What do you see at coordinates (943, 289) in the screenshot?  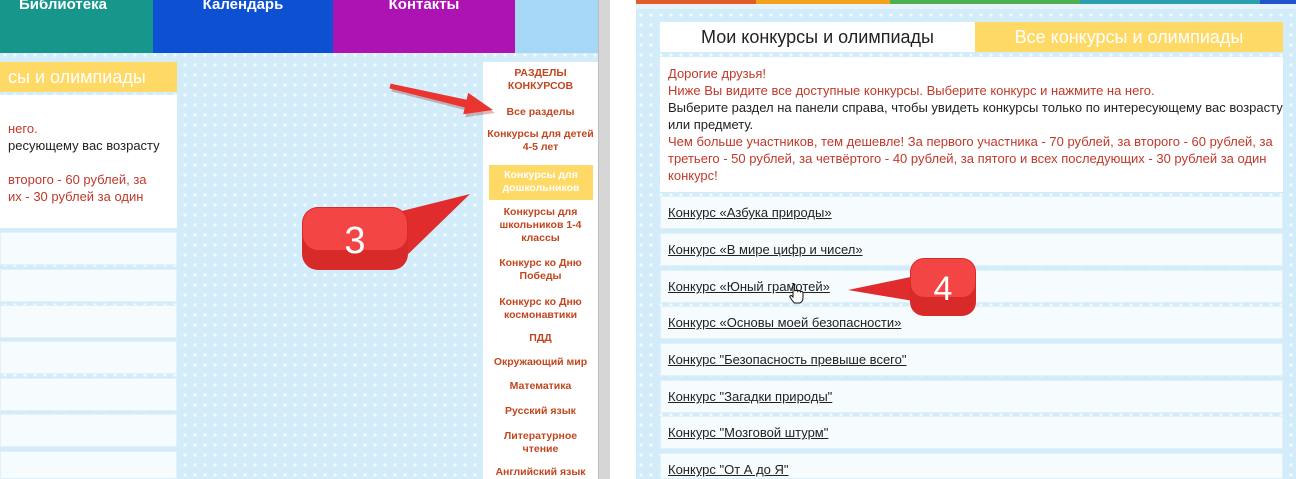 I see `callout-number: 4` at bounding box center [943, 289].